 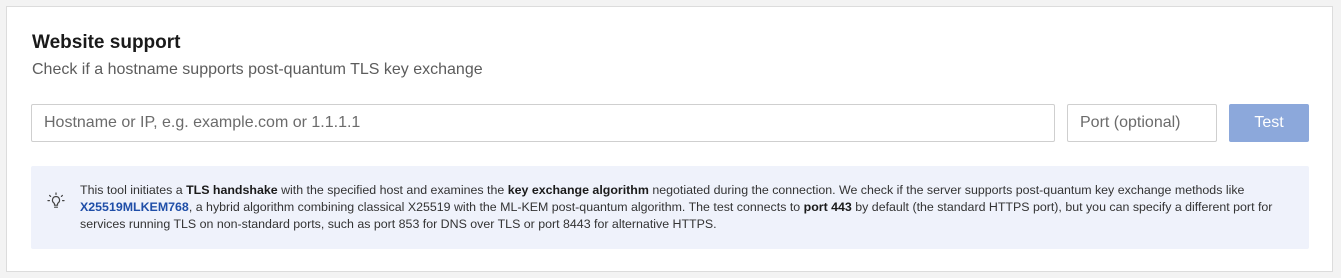 What do you see at coordinates (827, 207) in the screenshot?
I see `port-443-term: port 443` at bounding box center [827, 207].